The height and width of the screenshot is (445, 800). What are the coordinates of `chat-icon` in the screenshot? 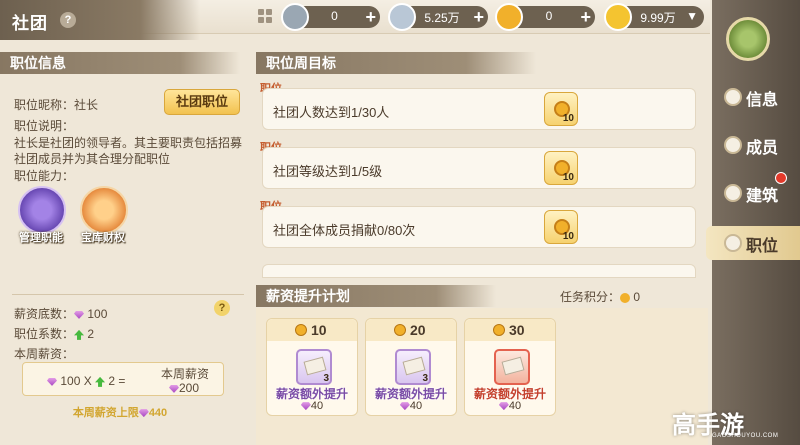 It's located at (733, 97).